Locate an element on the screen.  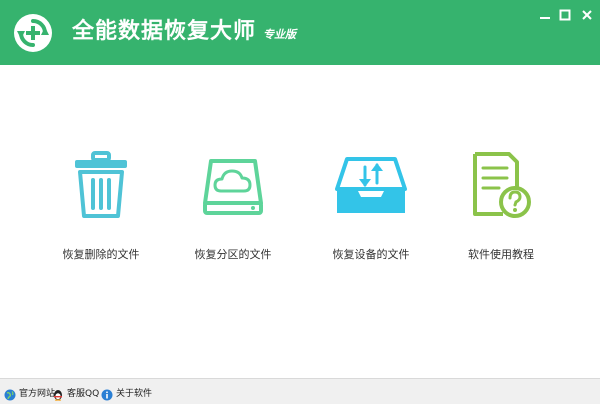
about-software-link: 关于软件 is located at coordinates (127, 392).